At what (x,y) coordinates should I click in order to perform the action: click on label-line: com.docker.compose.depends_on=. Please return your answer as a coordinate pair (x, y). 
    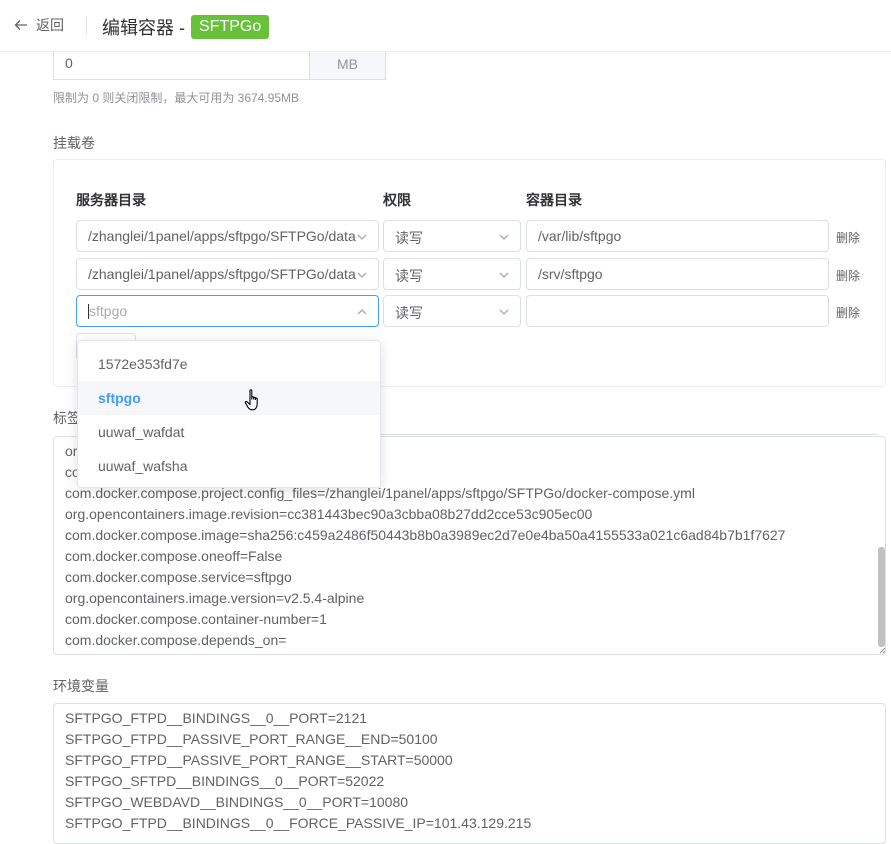
    Looking at the image, I should click on (176, 640).